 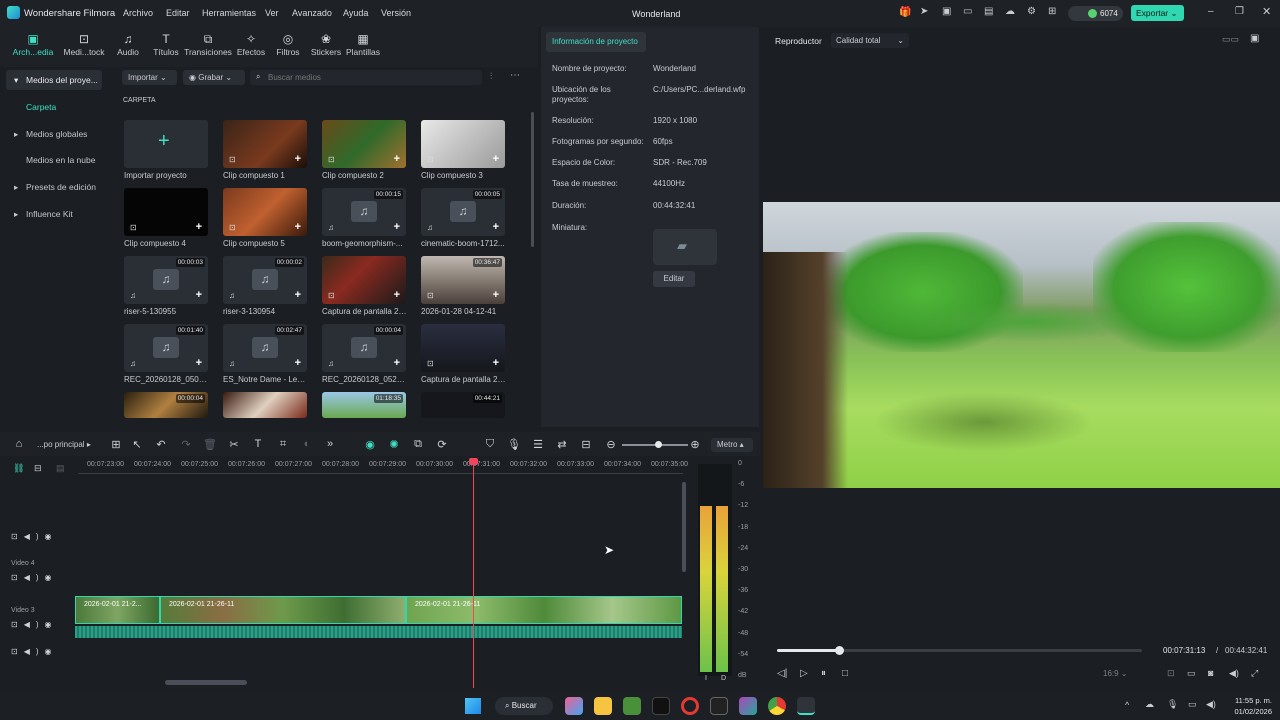 What do you see at coordinates (1010, 11) in the screenshot?
I see `cloud-icon: ☁` at bounding box center [1010, 11].